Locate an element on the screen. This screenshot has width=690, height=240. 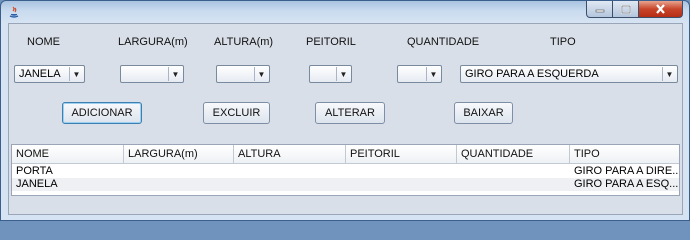
minimize-button is located at coordinates (599, 9).